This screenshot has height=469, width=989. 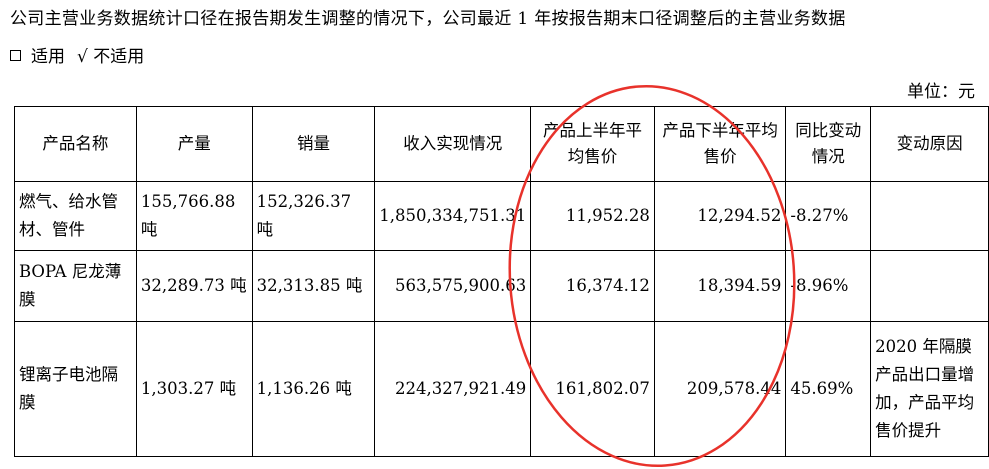 I want to click on cell-output: 32,289.73 吨, so click(x=194, y=286).